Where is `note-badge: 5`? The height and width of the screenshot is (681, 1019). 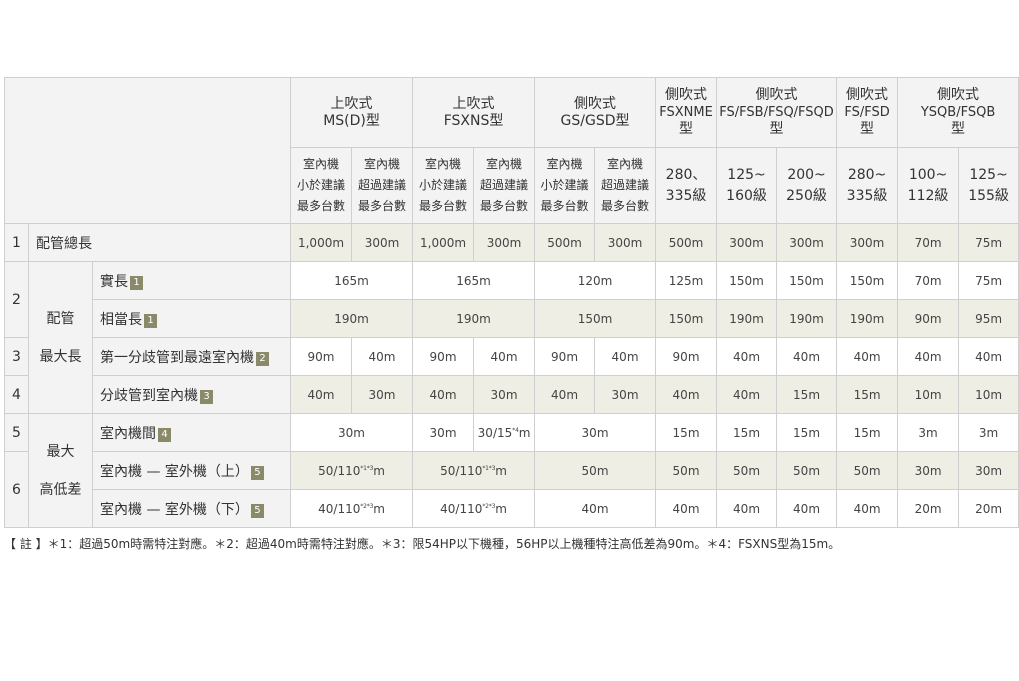
note-badge: 5 is located at coordinates (257, 510).